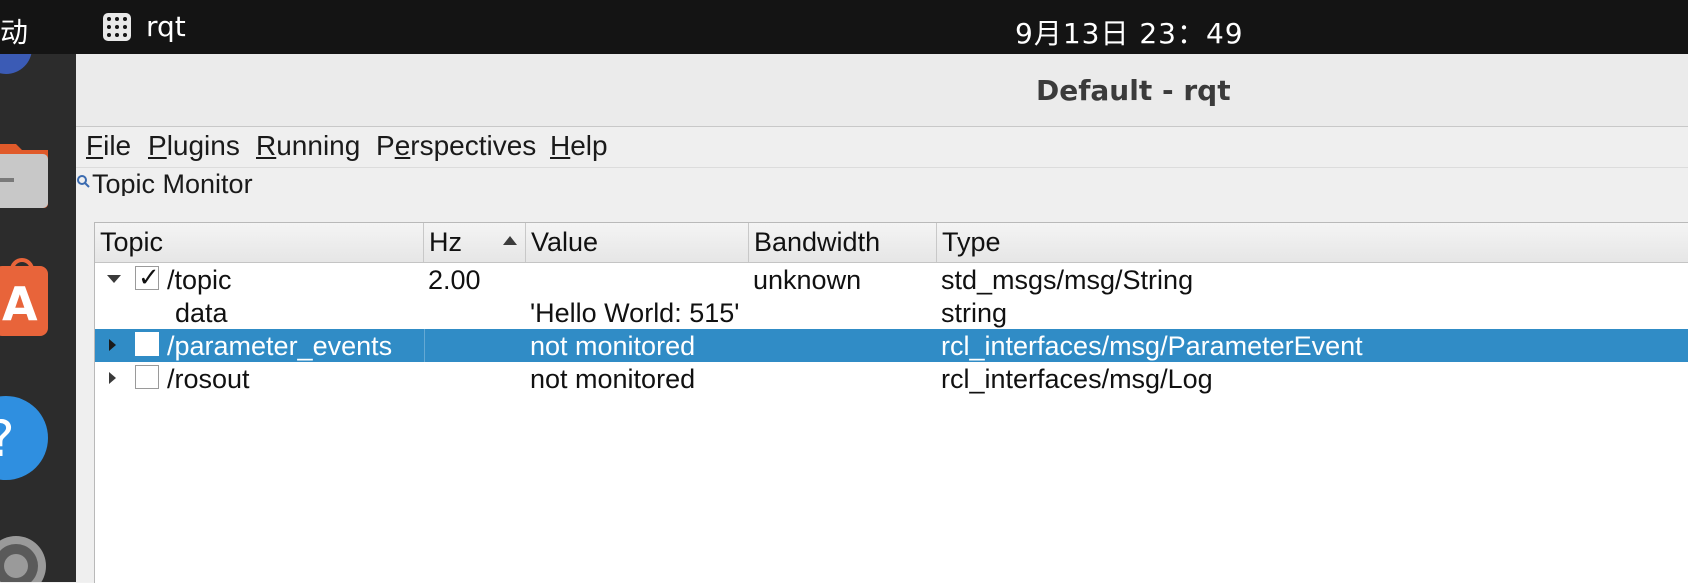 The height and width of the screenshot is (583, 1688). I want to click on topic-name: /parameter_events, so click(280, 346).